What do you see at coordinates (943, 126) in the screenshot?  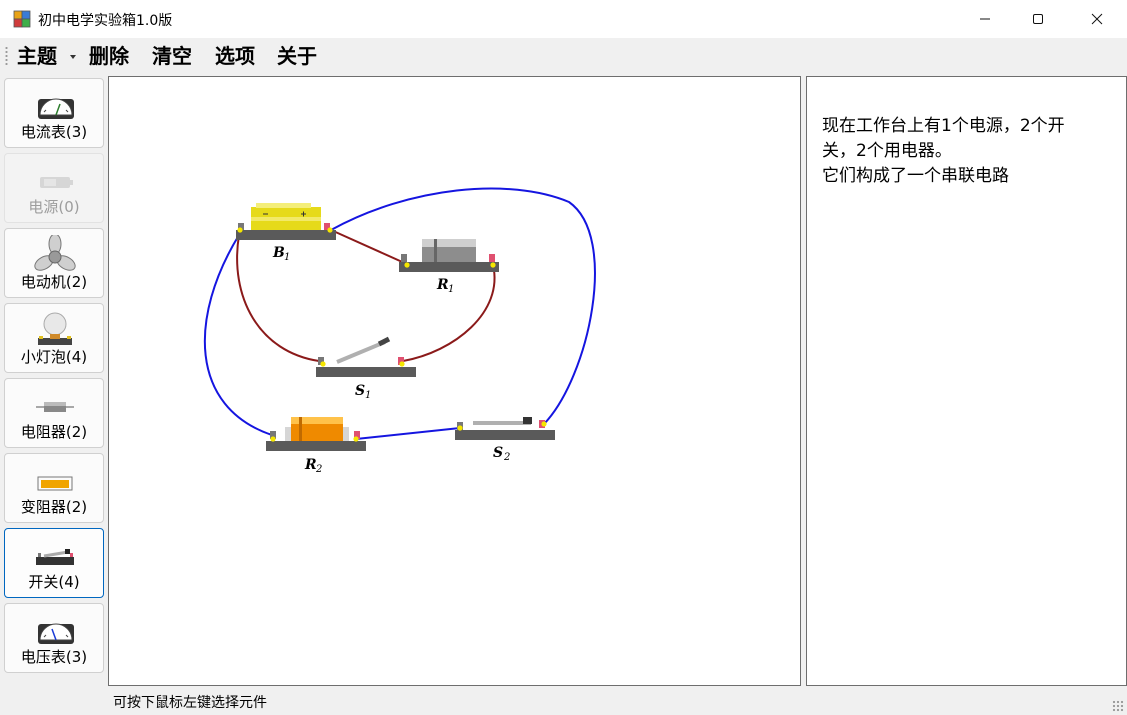 I see `info-line-1: 现在工作台上有1个电源，2个开` at bounding box center [943, 126].